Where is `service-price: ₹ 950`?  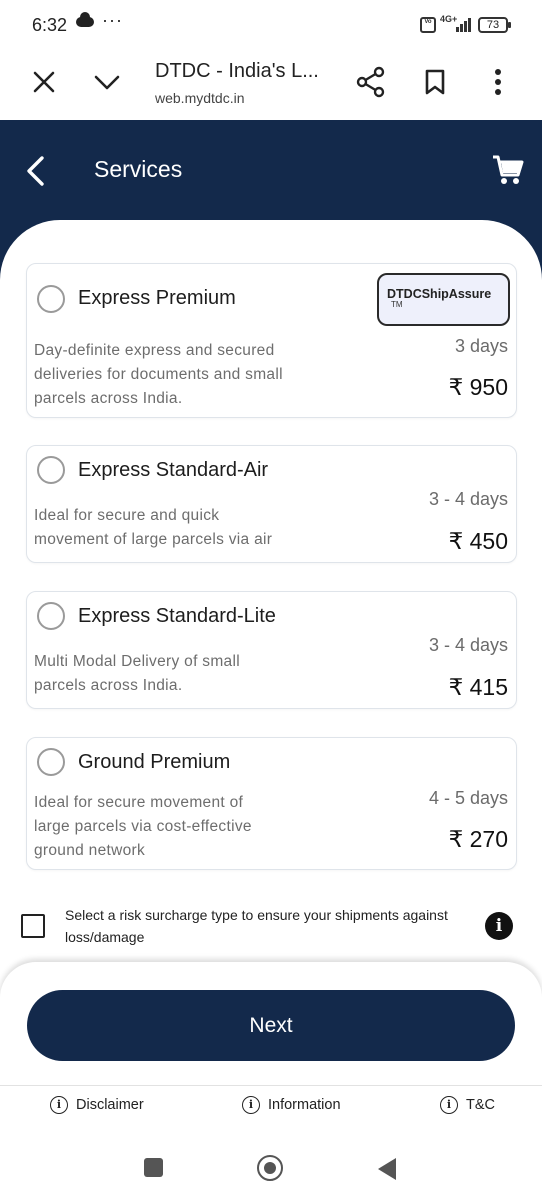
service-price: ₹ 950 is located at coordinates (478, 387).